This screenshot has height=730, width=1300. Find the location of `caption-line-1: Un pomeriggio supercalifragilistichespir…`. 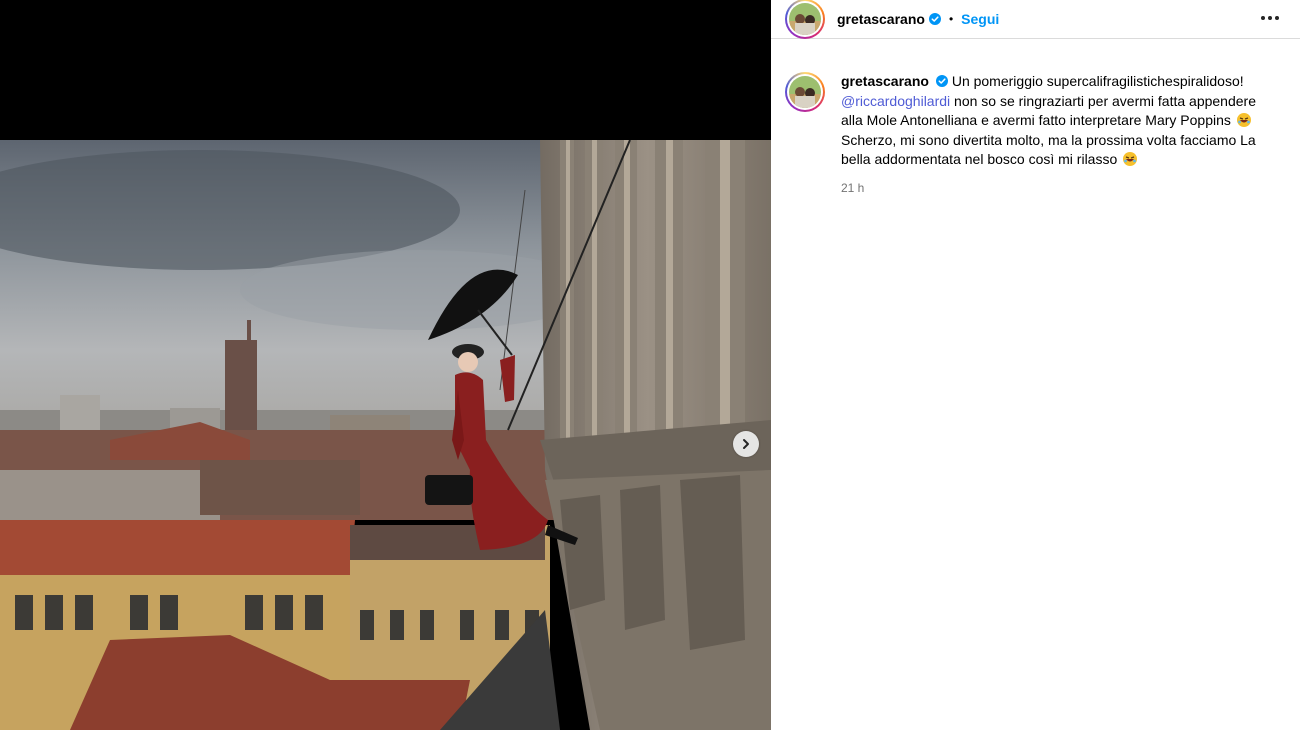

caption-line-1: Un pomeriggio supercalifragilistichespir… is located at coordinates (1097, 81).